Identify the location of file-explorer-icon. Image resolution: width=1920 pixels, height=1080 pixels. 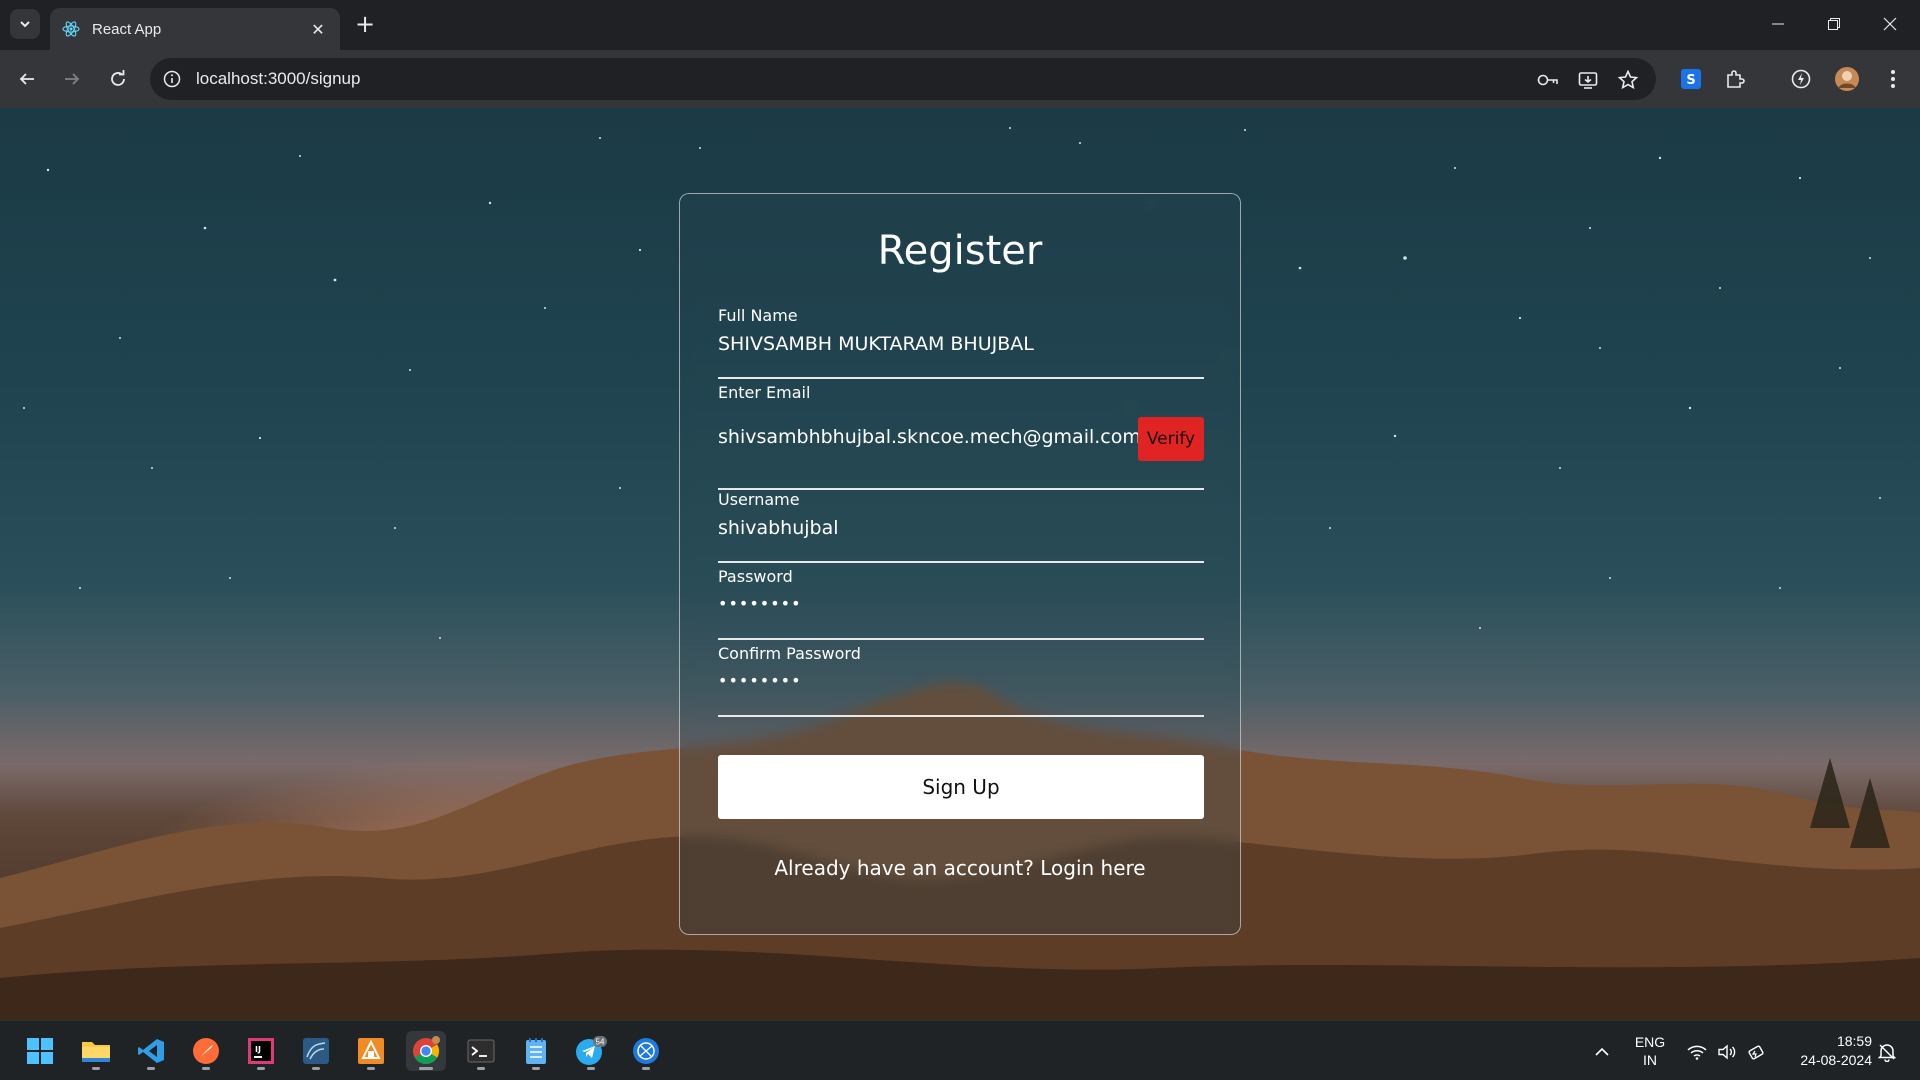
(96, 1052).